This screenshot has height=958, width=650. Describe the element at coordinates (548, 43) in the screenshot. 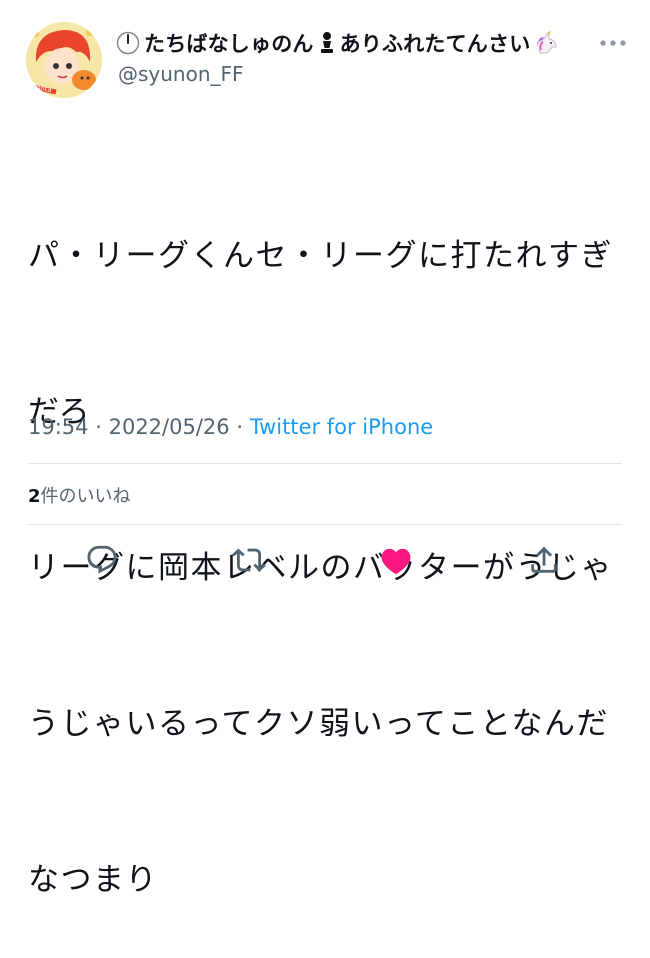

I see `unicorn-icon` at that location.